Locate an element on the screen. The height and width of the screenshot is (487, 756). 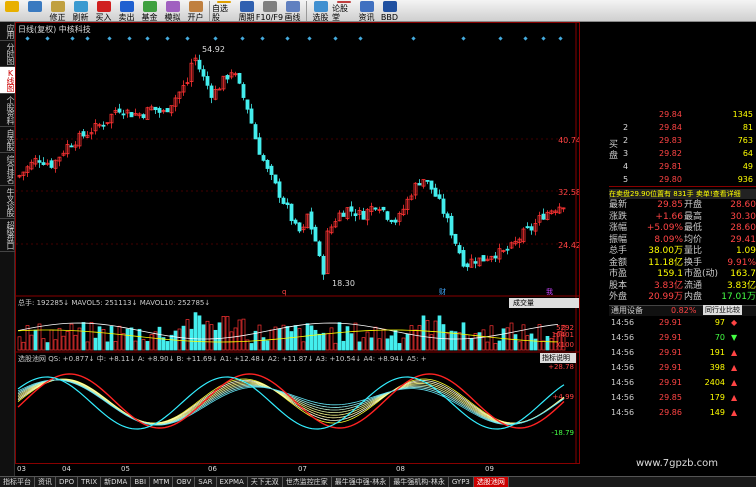
toolbar-item-买入: 买入 is located at coordinates (103, 11).